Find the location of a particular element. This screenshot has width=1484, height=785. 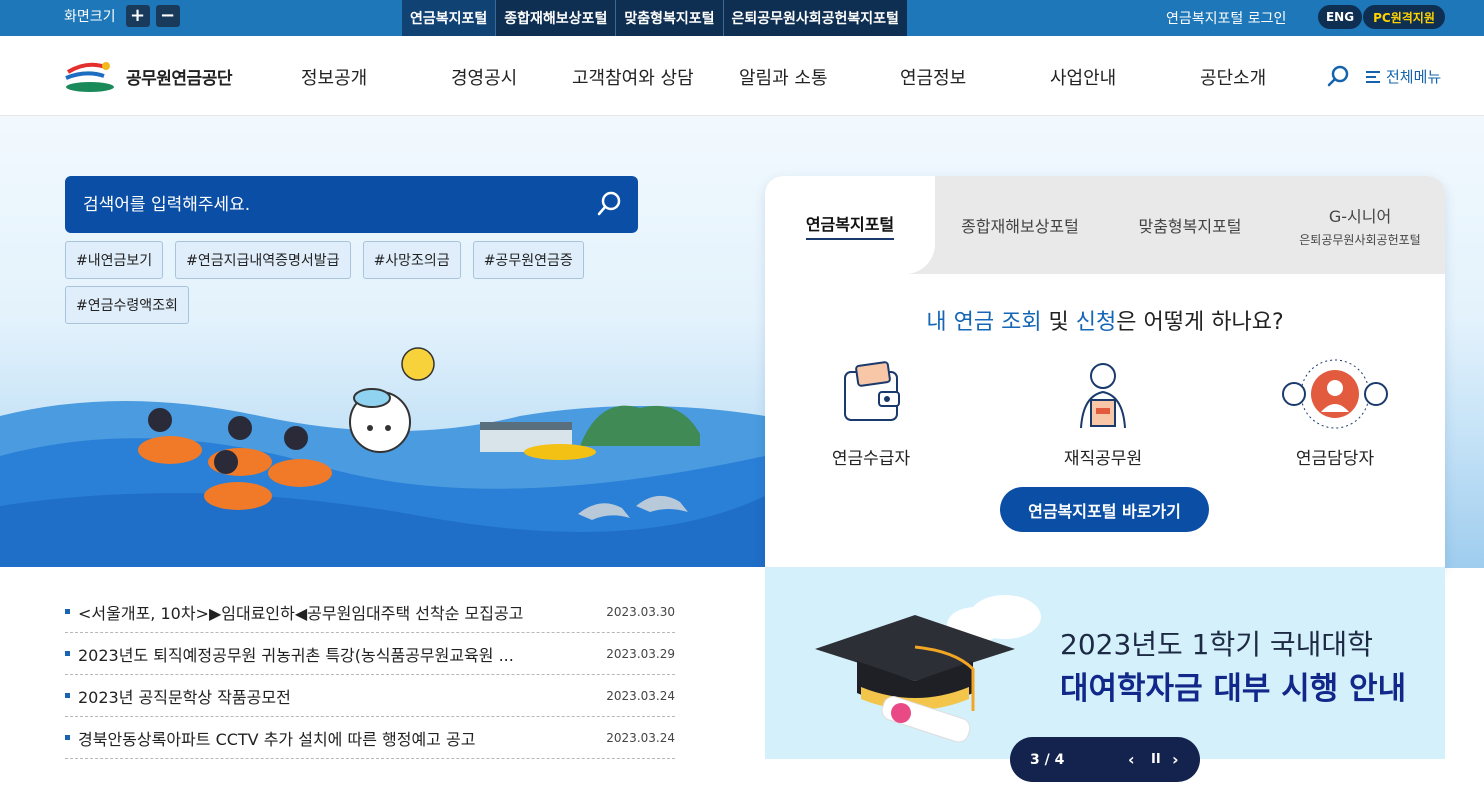

font-size-decrease-button: − is located at coordinates (167, 16).